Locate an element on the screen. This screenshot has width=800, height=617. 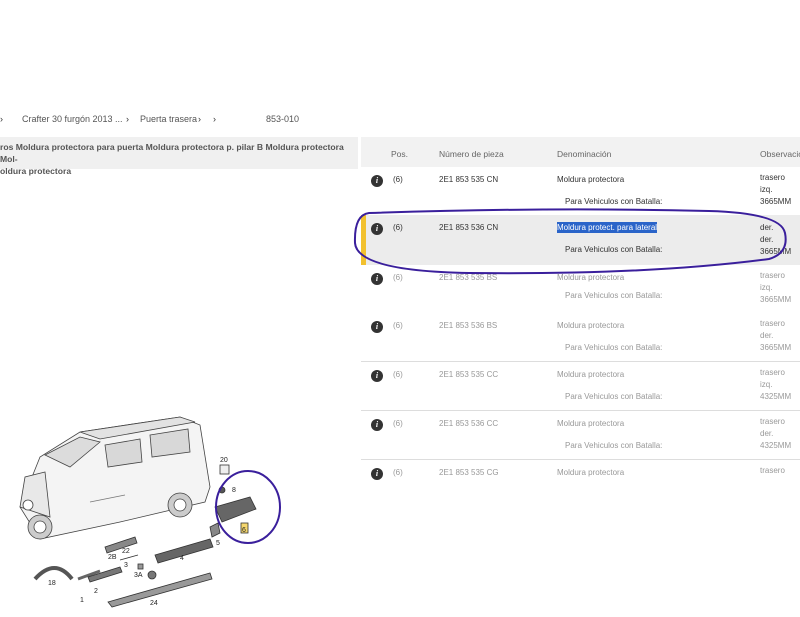
col-header-part-number: Número de pieza is located at coordinates (471, 154).